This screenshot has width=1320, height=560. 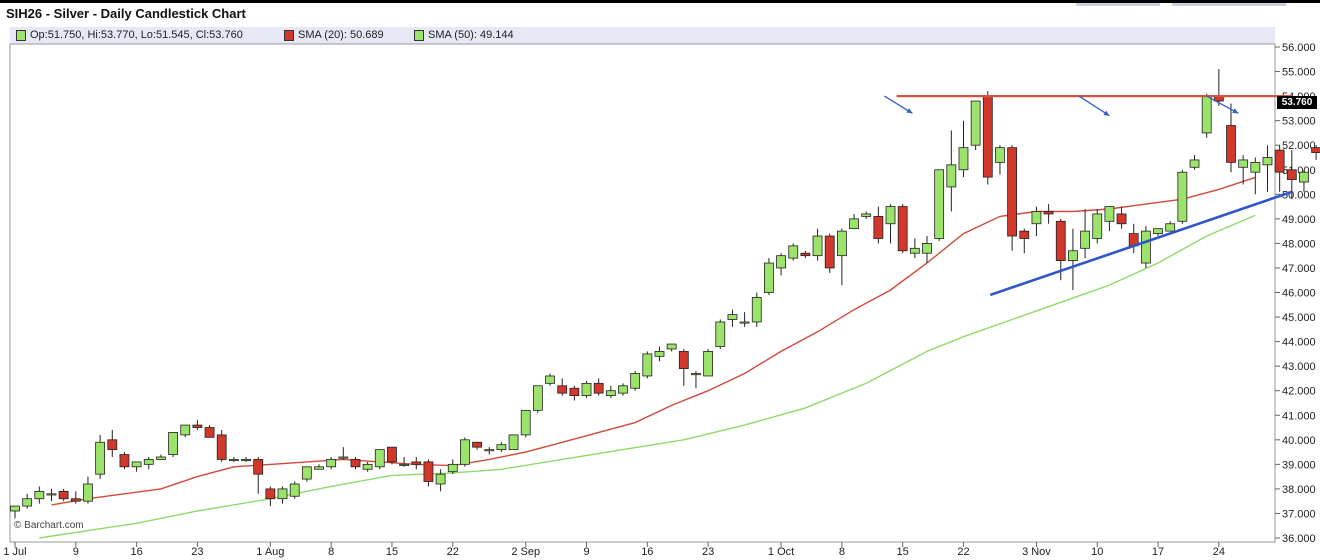 What do you see at coordinates (49, 525) in the screenshot?
I see `barchart-credit: © Barchart.com` at bounding box center [49, 525].